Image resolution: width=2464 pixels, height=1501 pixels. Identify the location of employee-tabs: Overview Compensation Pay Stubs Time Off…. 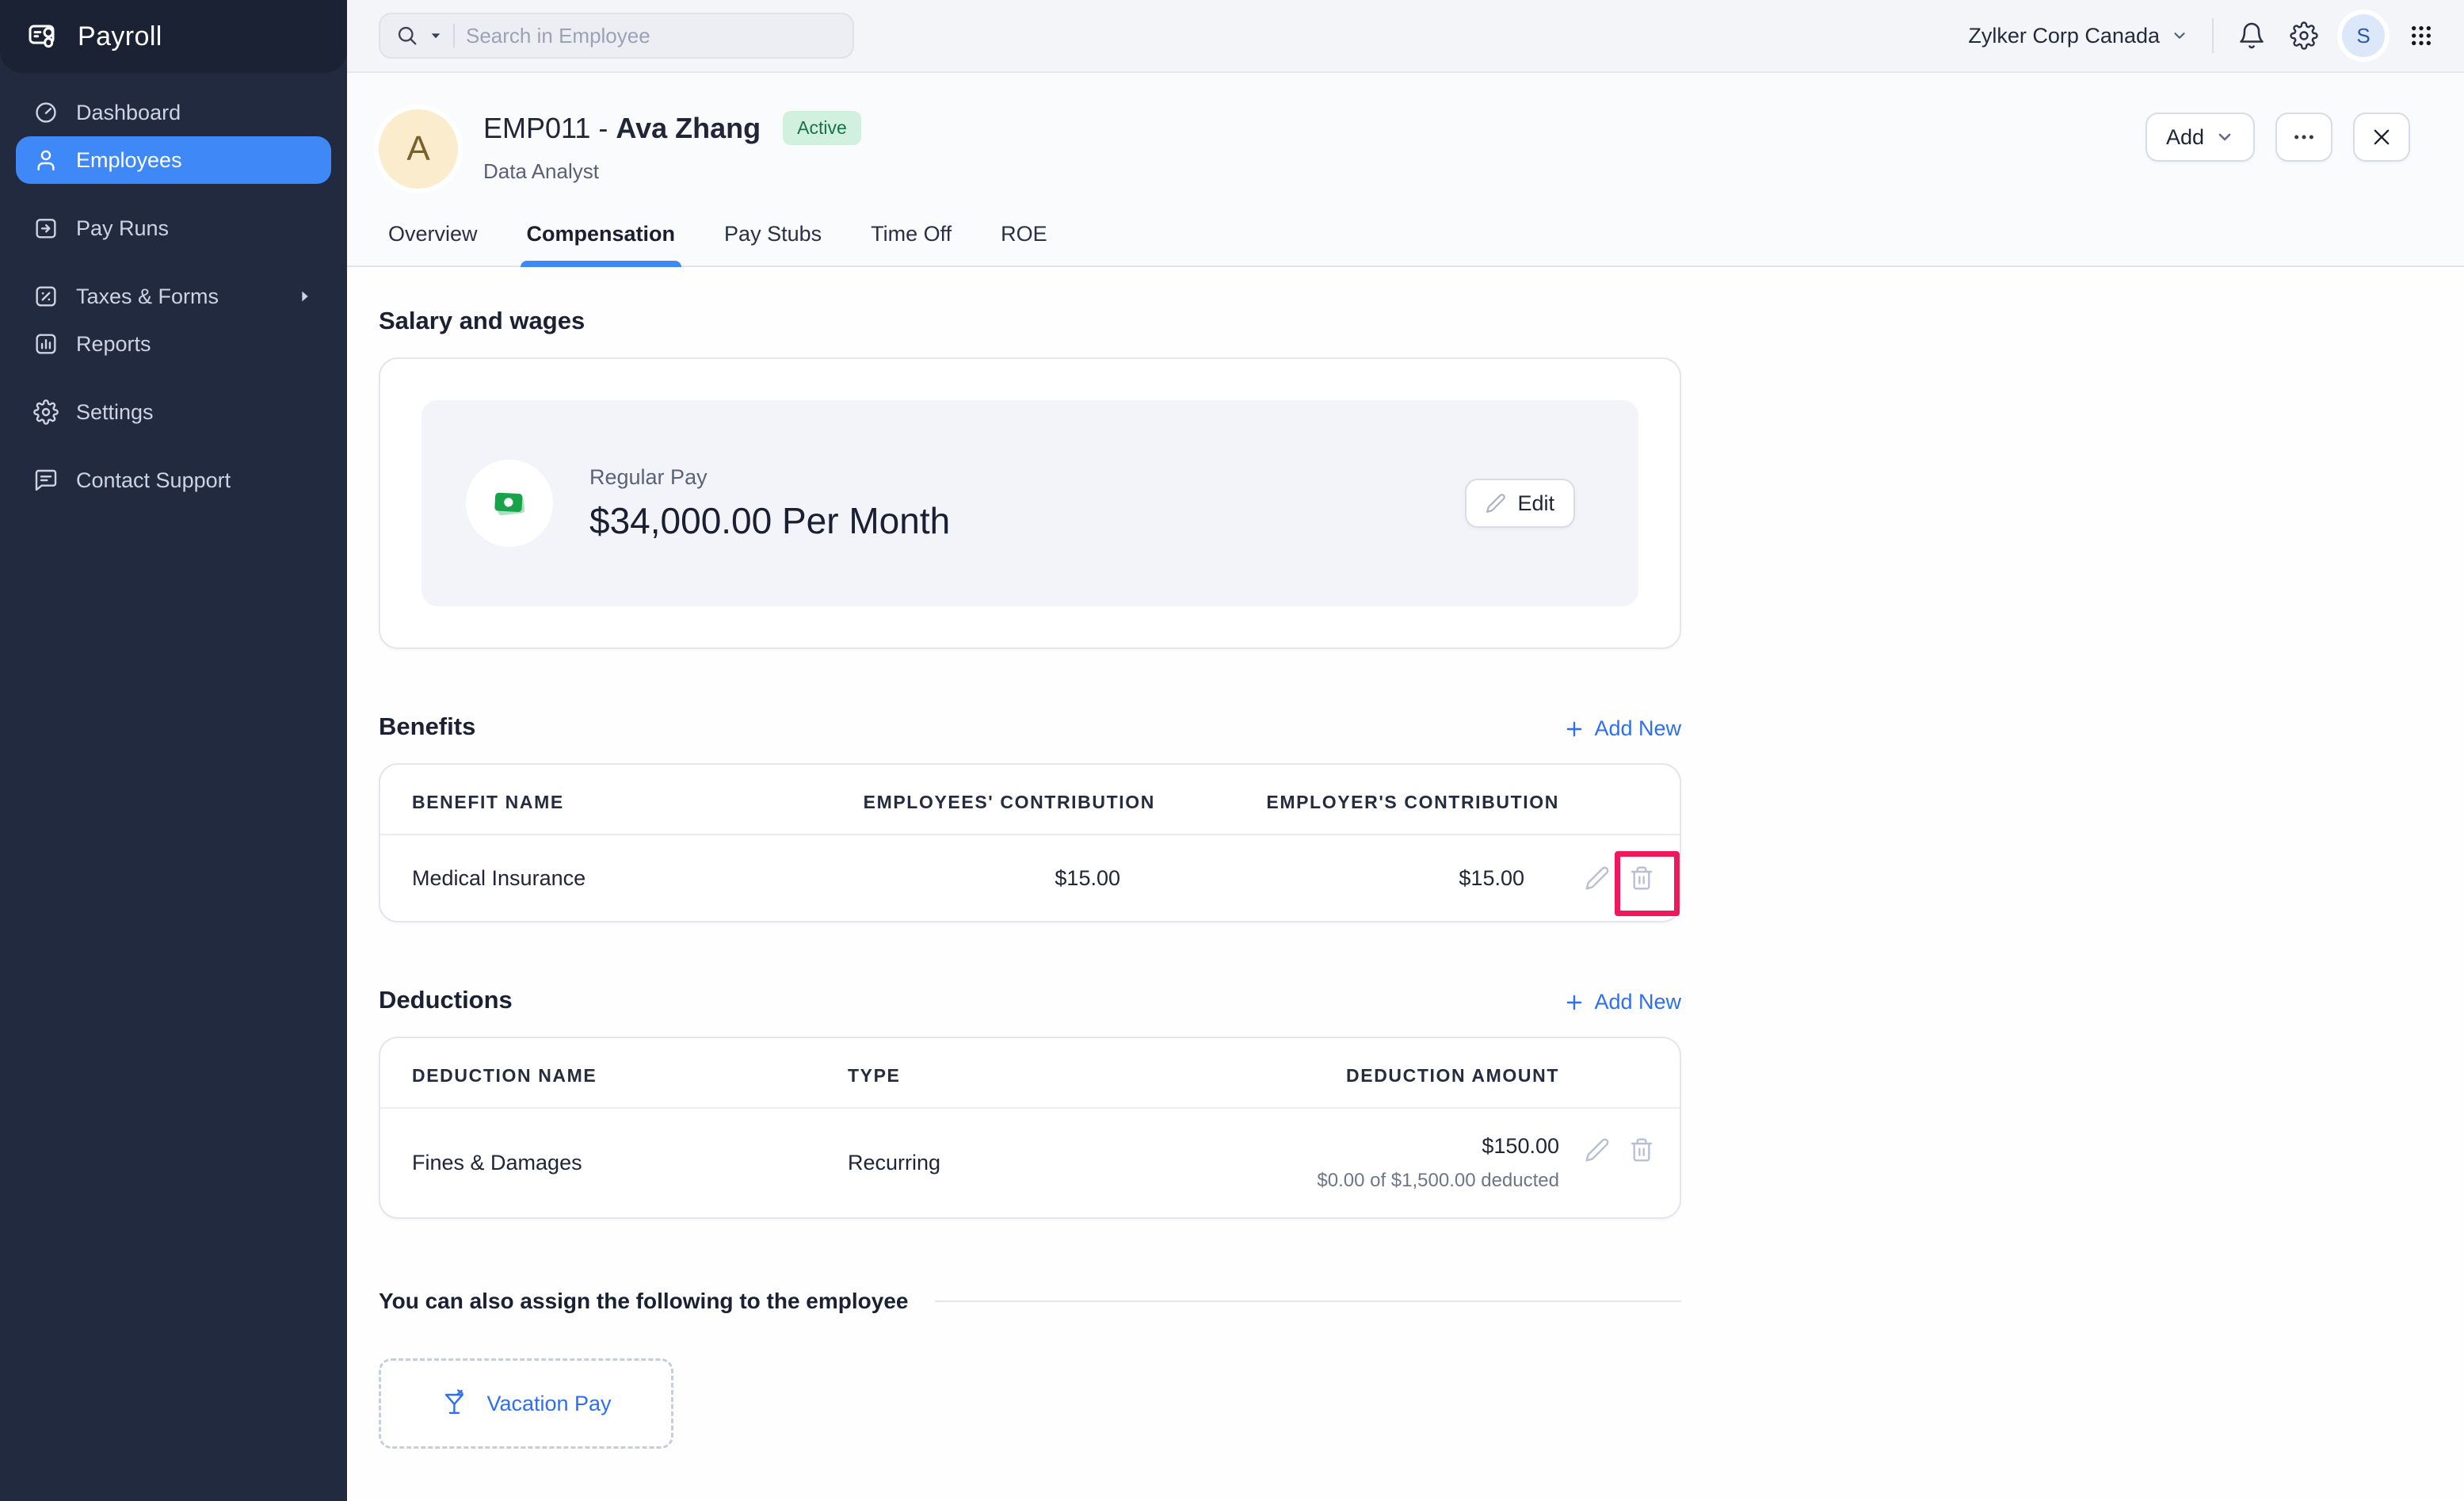
(1405, 240).